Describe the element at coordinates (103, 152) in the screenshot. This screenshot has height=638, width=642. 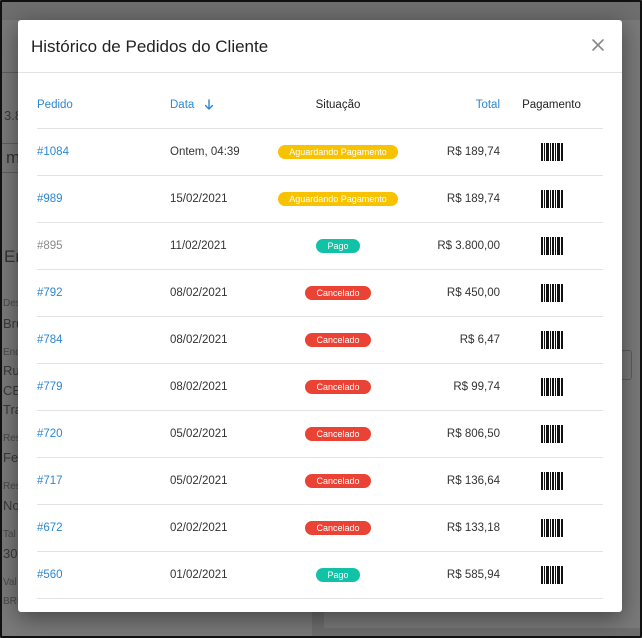
I see `cell-pedido: #1084` at that location.